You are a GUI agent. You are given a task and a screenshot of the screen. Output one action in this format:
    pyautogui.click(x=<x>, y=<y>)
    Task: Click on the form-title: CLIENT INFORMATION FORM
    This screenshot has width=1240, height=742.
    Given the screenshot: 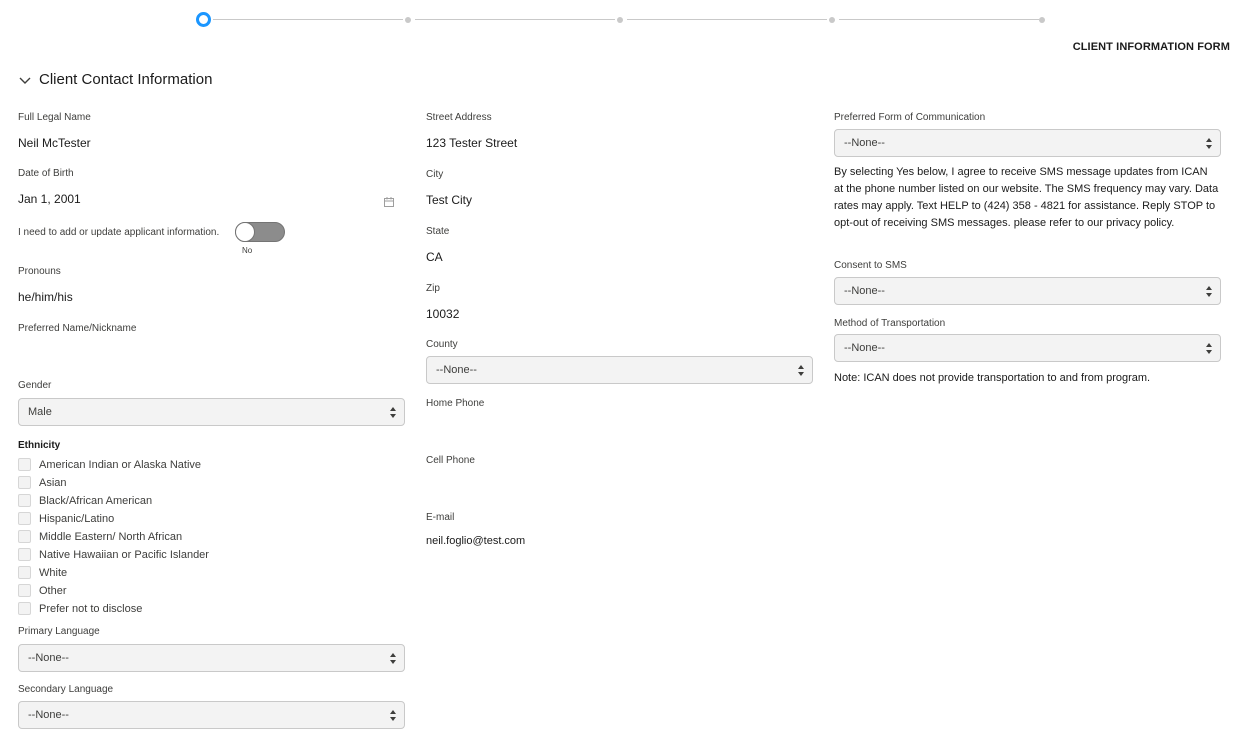 What is the action you would take?
    pyautogui.click(x=1151, y=47)
    